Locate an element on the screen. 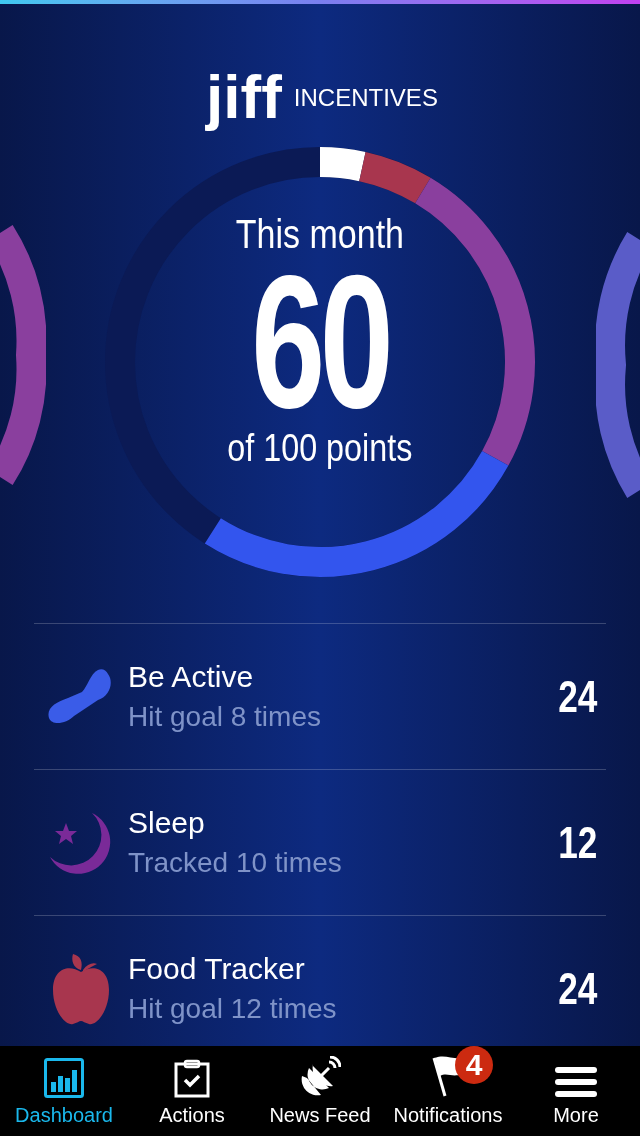  logo-label: INCENTIVES is located at coordinates (365, 98).